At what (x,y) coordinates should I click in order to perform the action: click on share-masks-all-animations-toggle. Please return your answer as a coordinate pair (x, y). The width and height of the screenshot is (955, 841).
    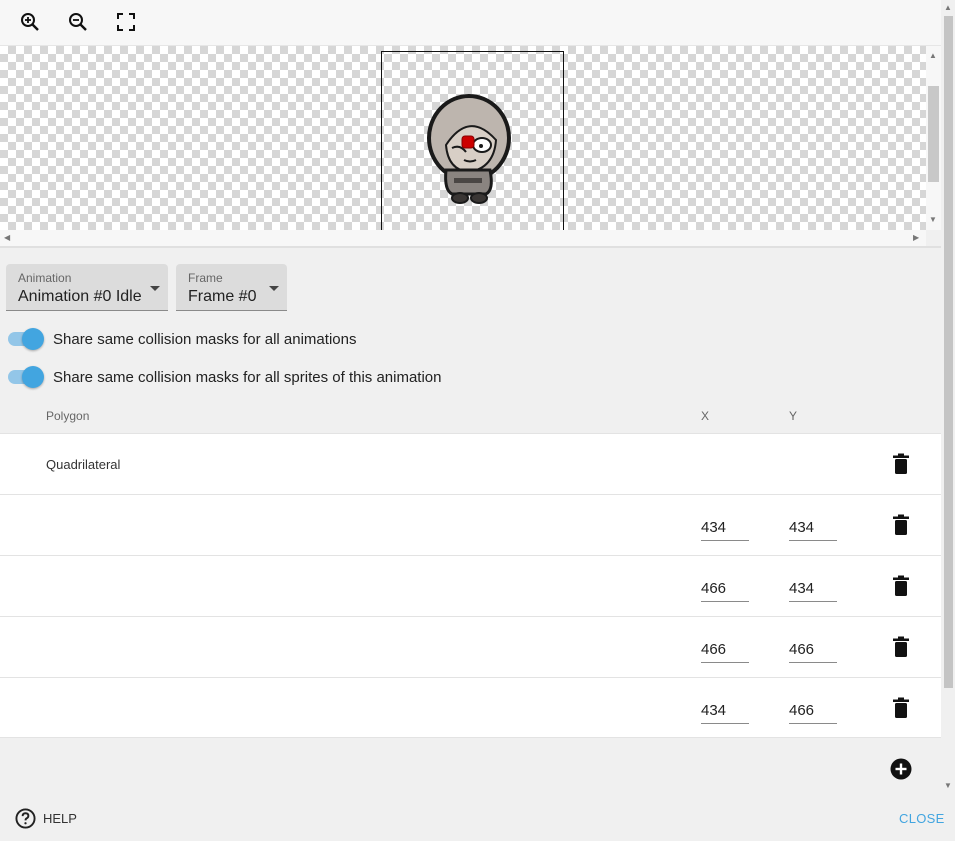
    Looking at the image, I should click on (25, 339).